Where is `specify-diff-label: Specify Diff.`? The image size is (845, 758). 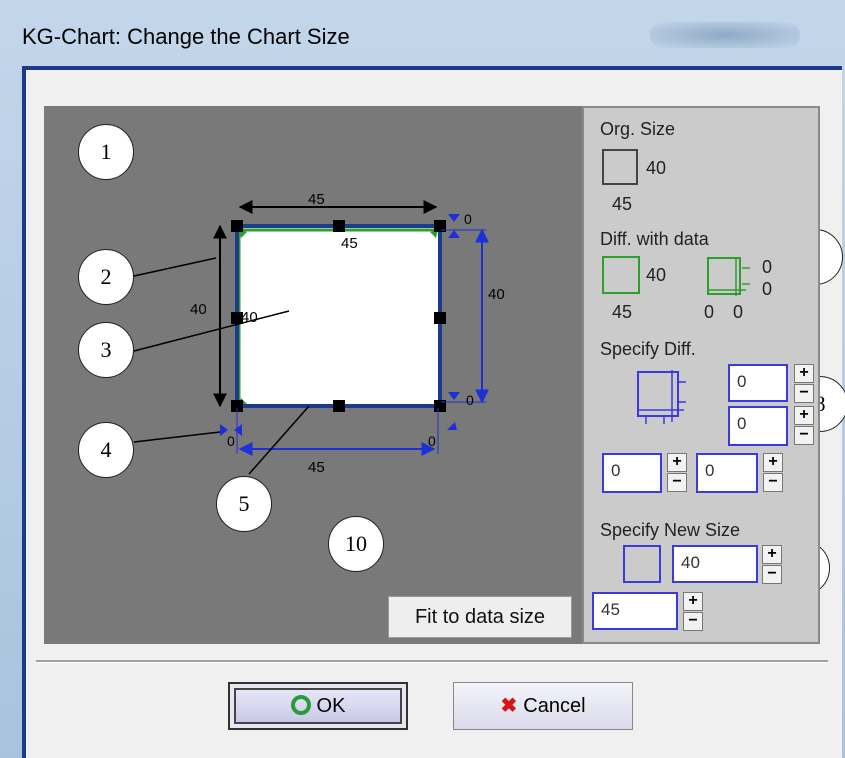
specify-diff-label: Specify Diff. is located at coordinates (648, 349).